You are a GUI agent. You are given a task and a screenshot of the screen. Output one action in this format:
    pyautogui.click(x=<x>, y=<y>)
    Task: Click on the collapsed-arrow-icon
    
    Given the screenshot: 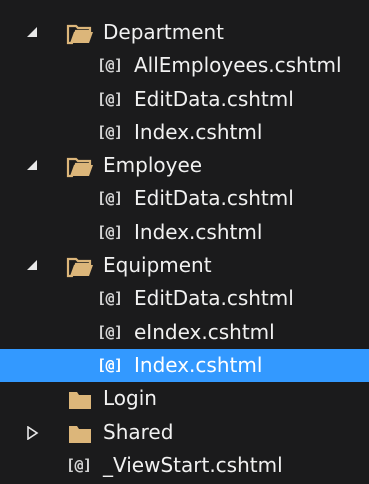 What is the action you would take?
    pyautogui.click(x=34, y=432)
    